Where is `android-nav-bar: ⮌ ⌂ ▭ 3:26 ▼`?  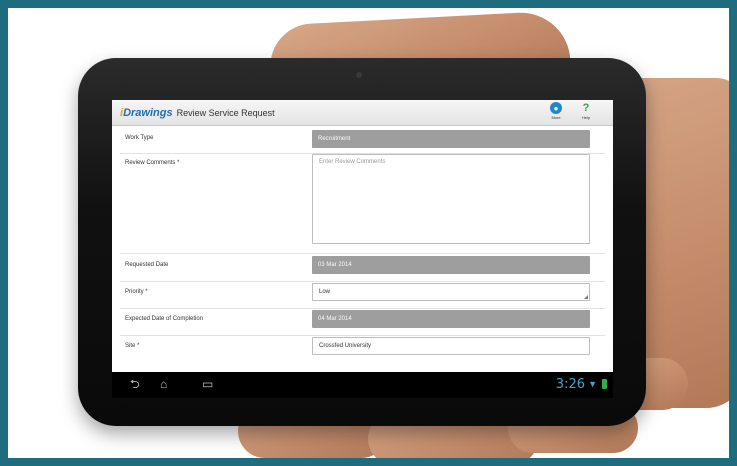 android-nav-bar: ⮌ ⌂ ▭ 3:26 ▼ is located at coordinates (362, 385).